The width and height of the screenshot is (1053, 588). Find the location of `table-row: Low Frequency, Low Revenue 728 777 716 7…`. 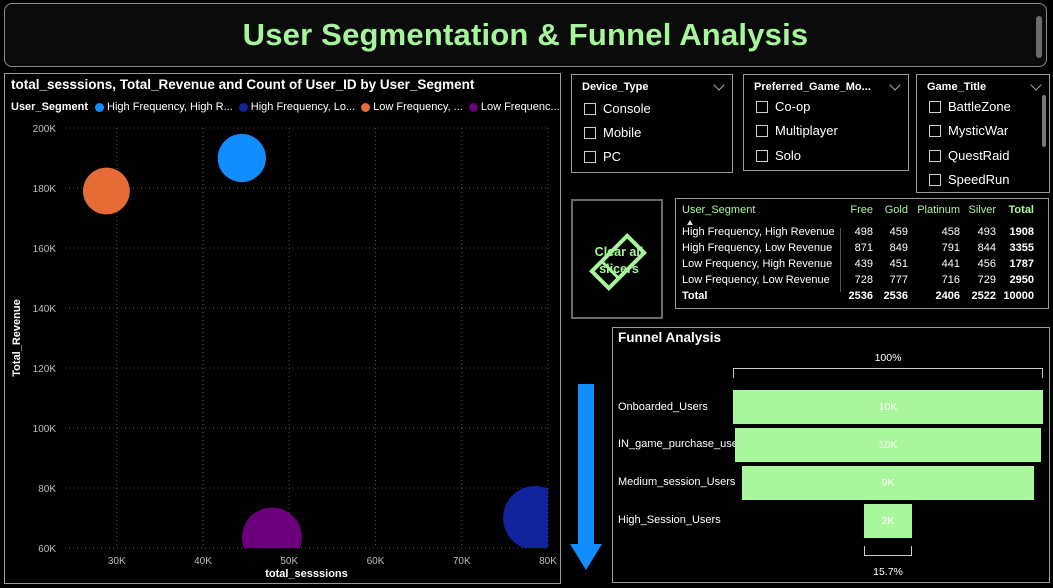

table-row: Low Frequency, Low Revenue 728 777 716 7… is located at coordinates (858, 280).